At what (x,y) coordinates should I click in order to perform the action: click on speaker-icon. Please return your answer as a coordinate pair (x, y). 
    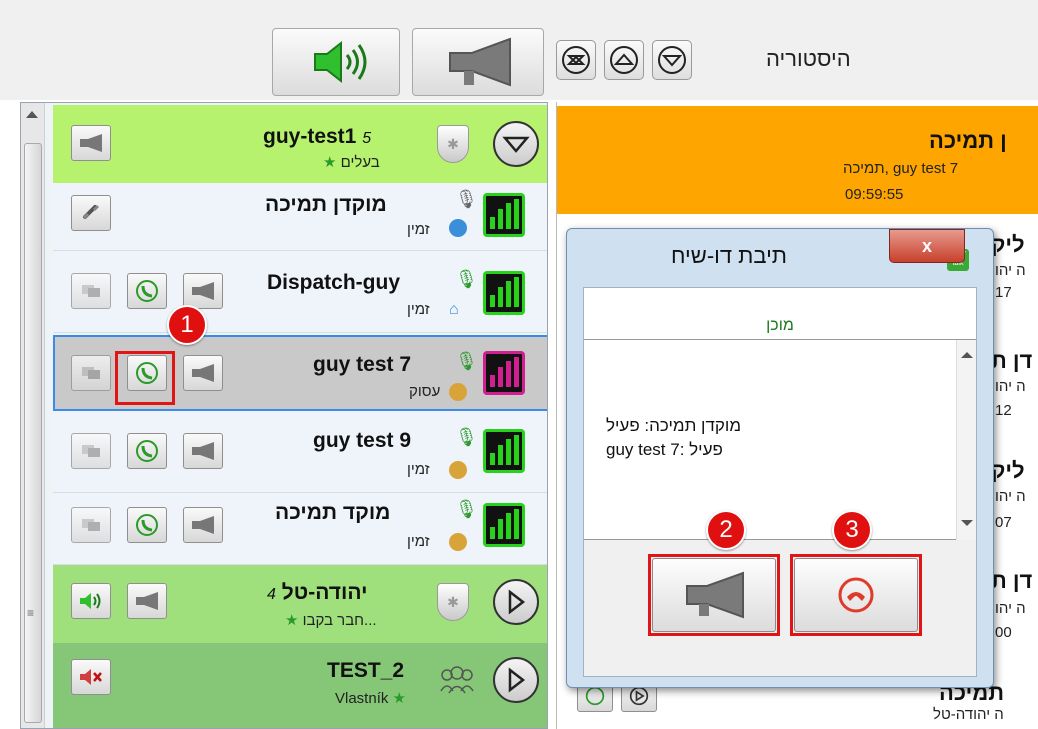
    Looking at the image, I should click on (90, 601).